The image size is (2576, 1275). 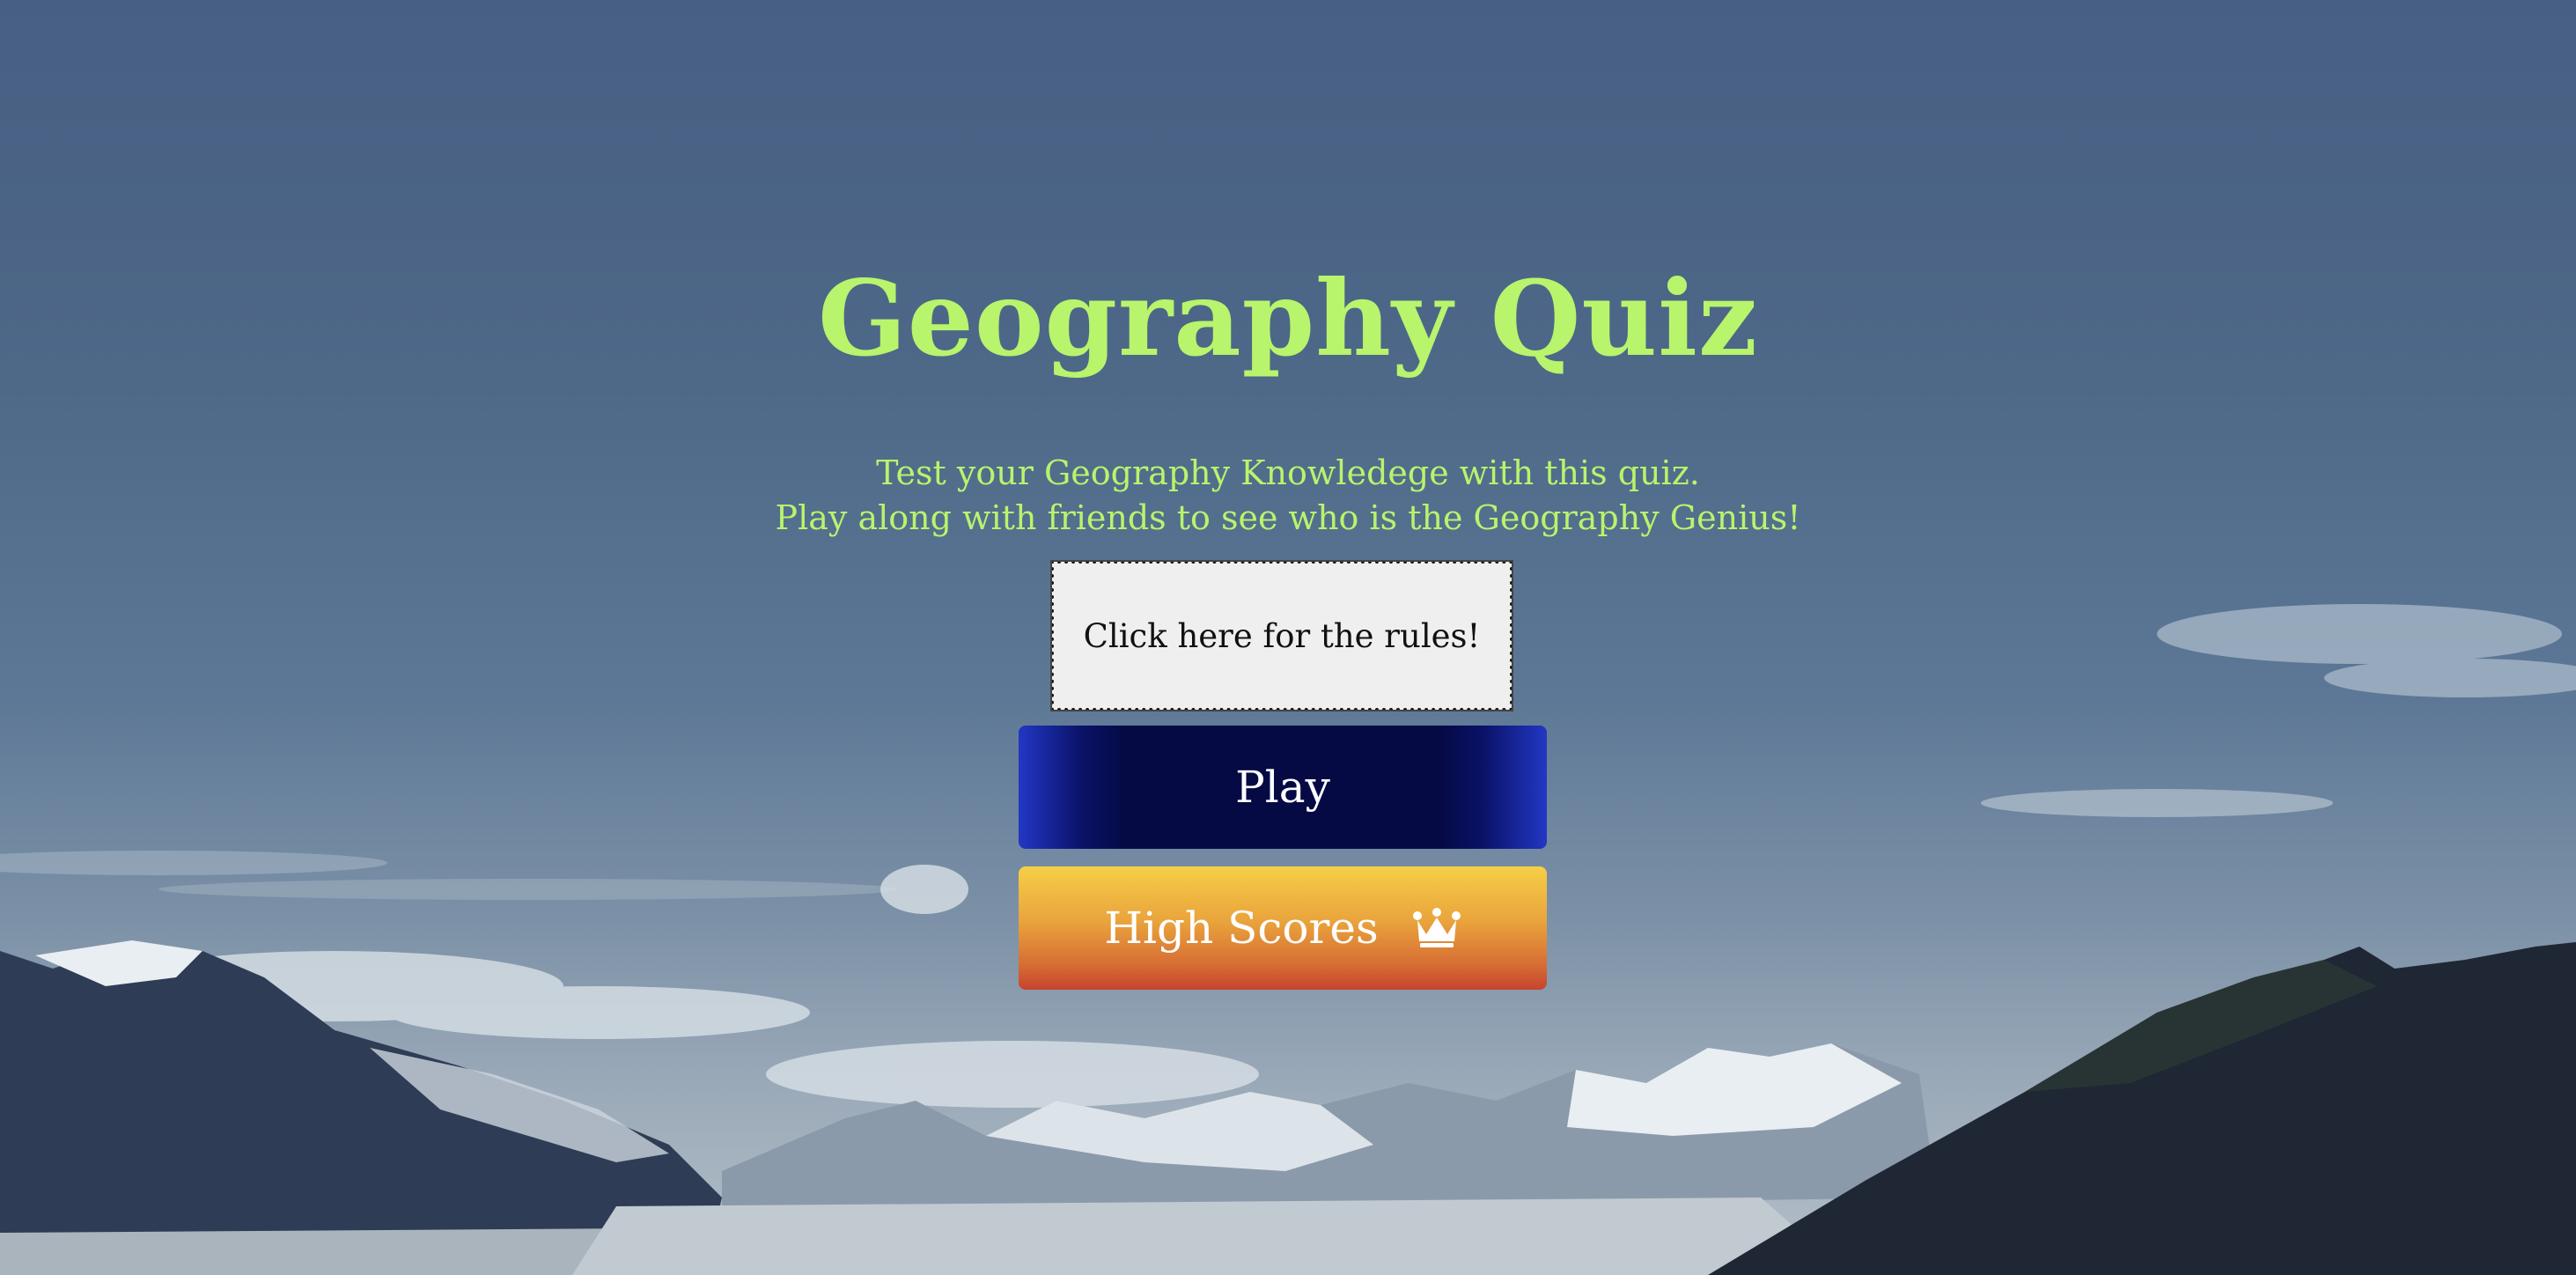 I want to click on play-button-label: Play, so click(x=1283, y=787).